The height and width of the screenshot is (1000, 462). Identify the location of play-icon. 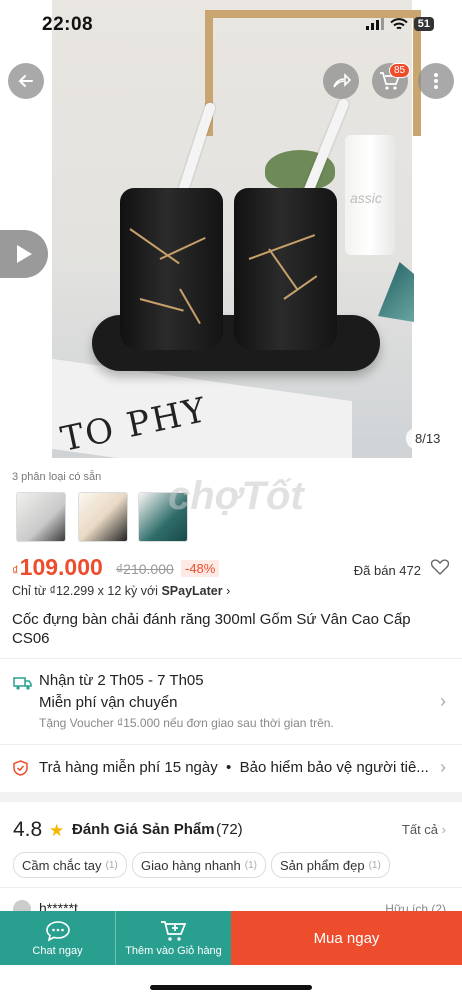
(24, 254).